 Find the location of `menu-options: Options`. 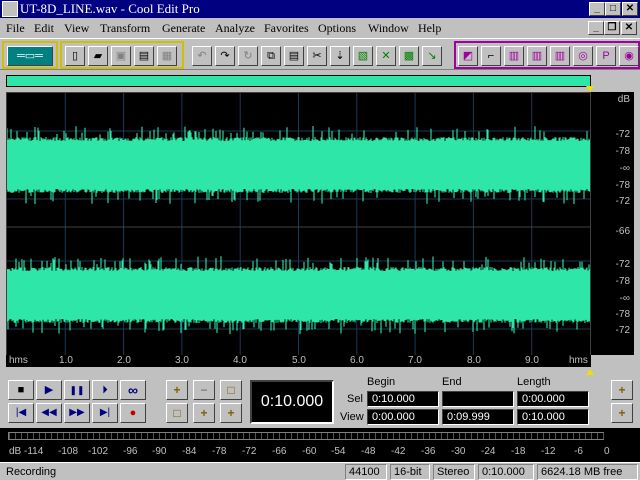

menu-options: Options is located at coordinates (337, 28).